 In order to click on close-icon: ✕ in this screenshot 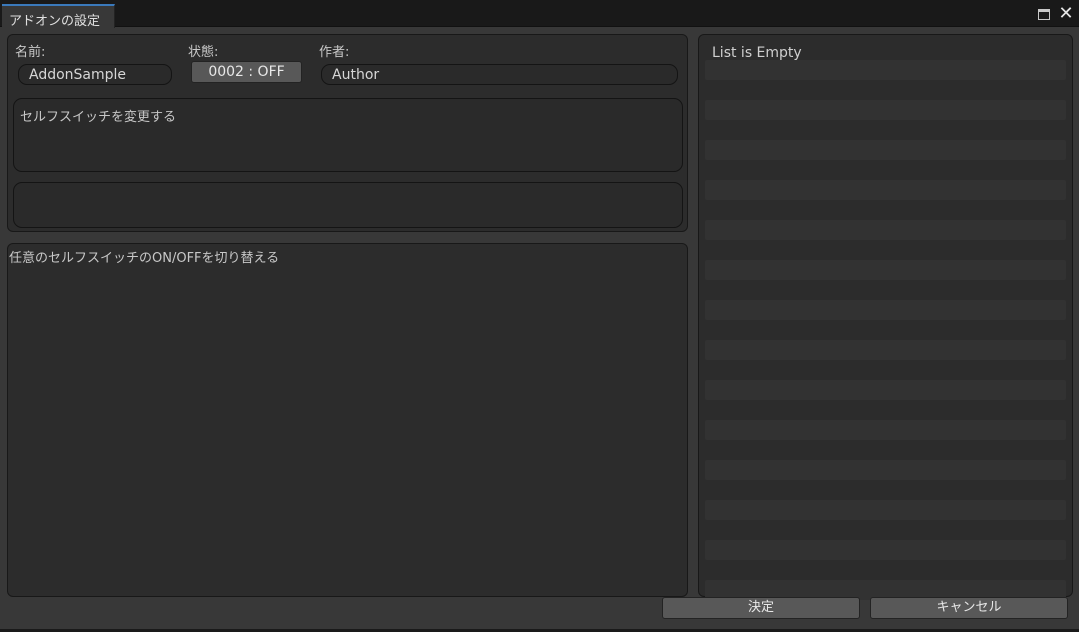, I will do `click(1066, 14)`.